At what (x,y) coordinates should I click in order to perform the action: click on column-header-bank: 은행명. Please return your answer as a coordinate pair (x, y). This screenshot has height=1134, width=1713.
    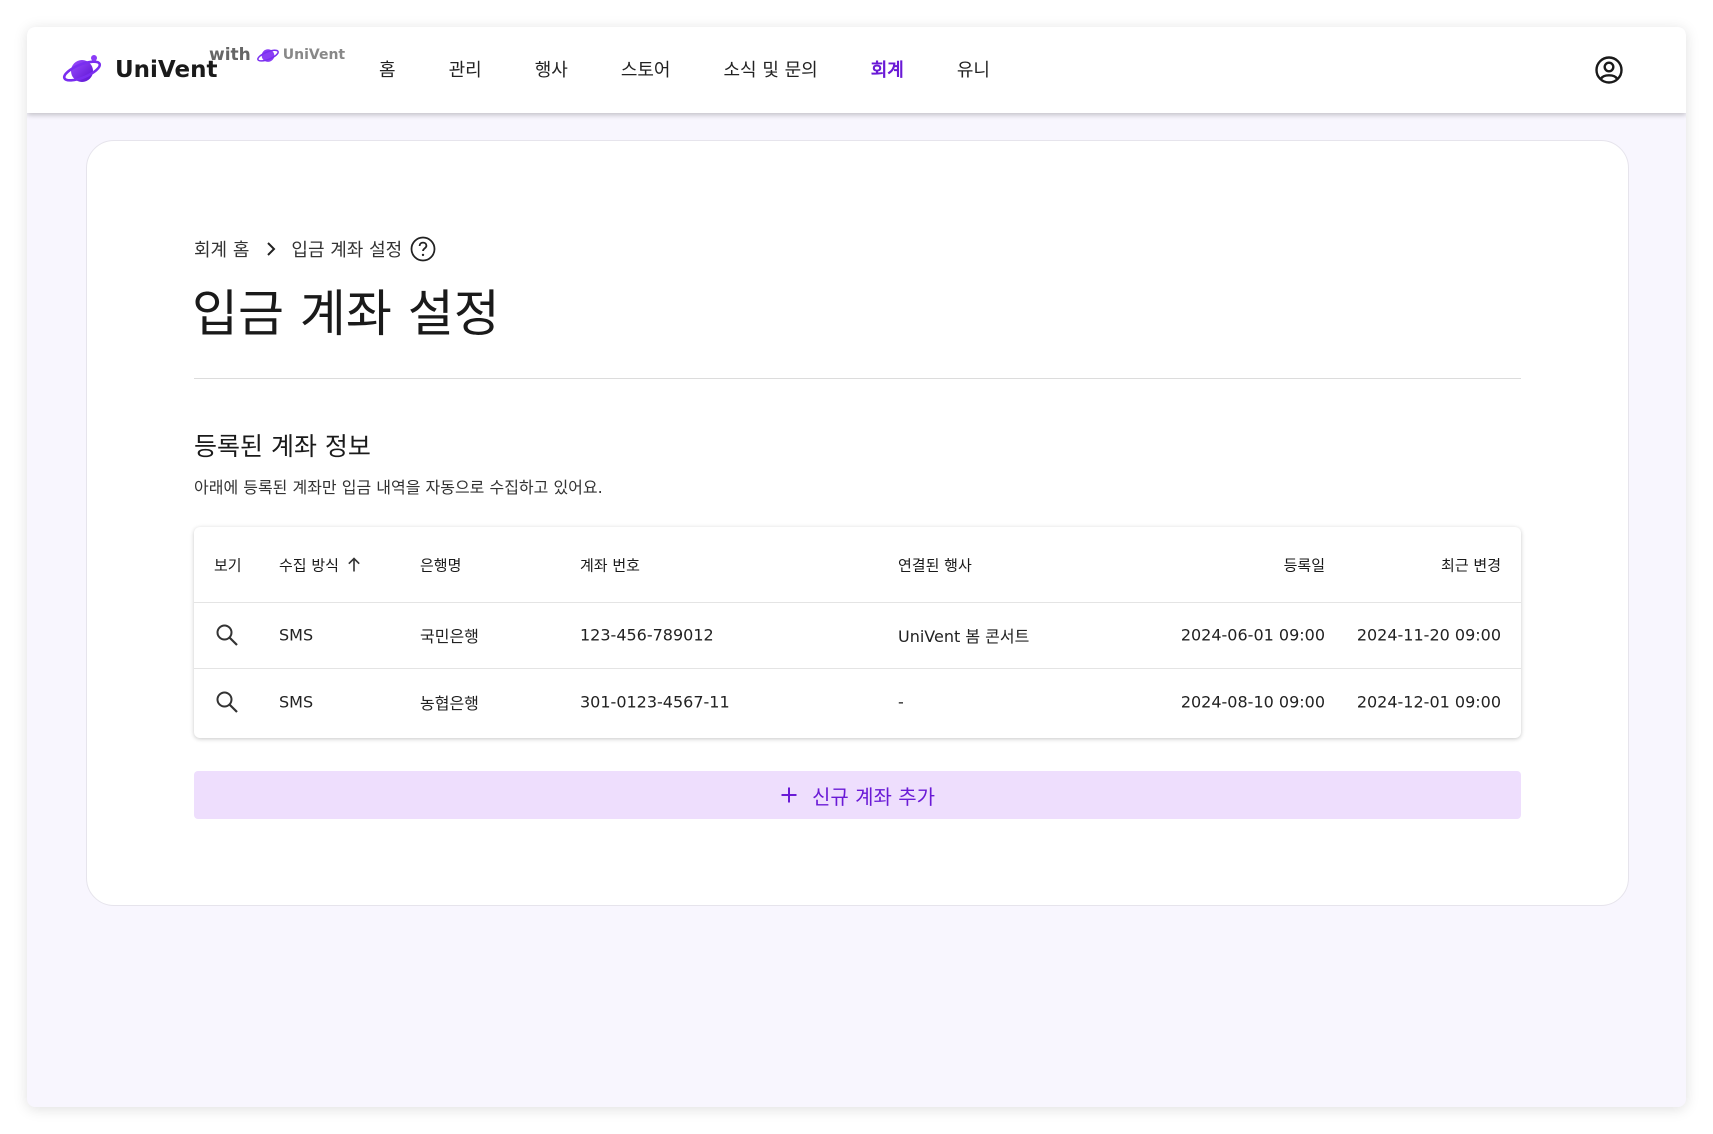
    Looking at the image, I should click on (441, 565).